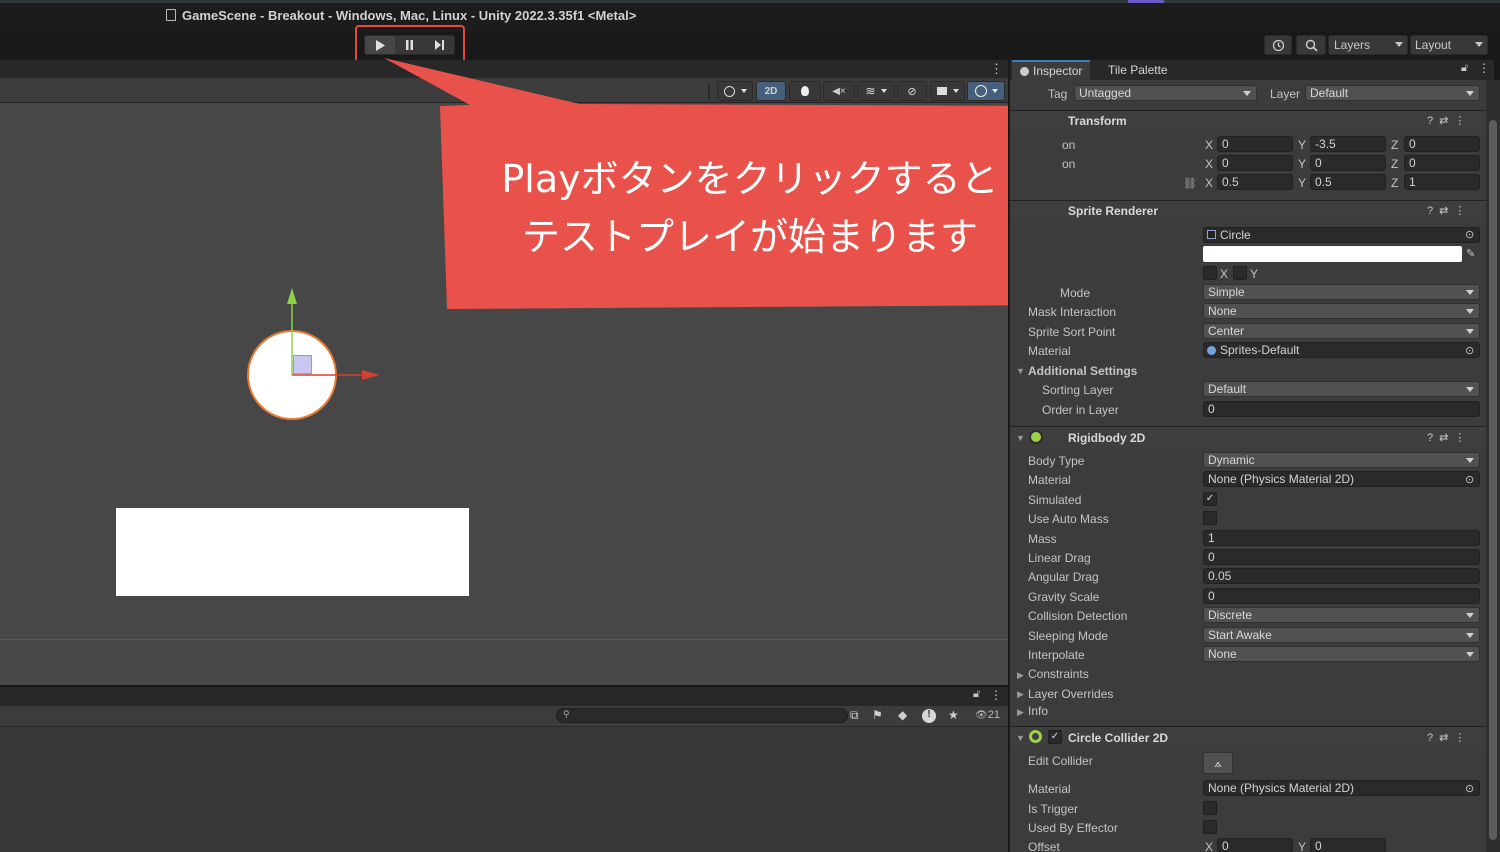  Describe the element at coordinates (1049, 480) in the screenshot. I see `rb-material-label: Material` at that location.